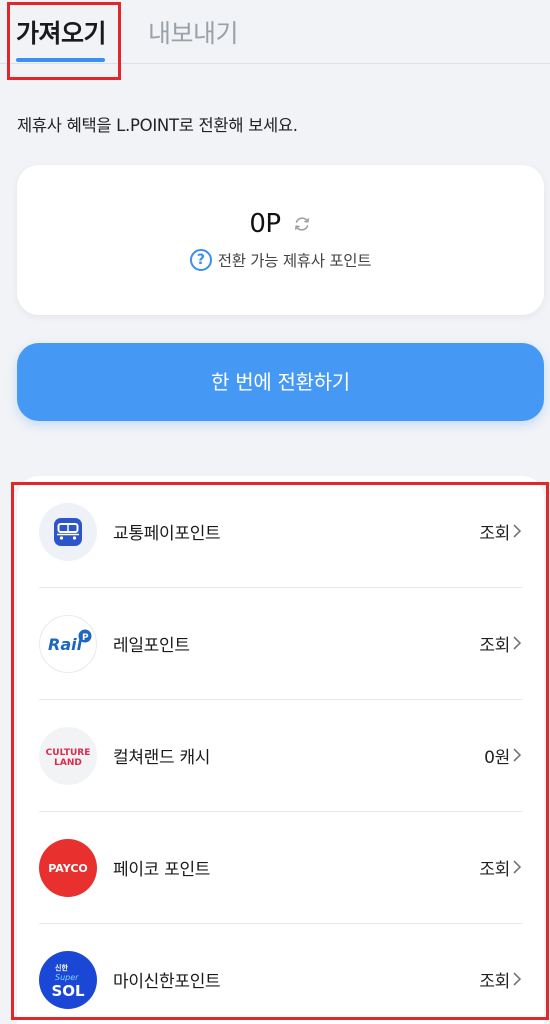 This screenshot has width=550, height=1024. What do you see at coordinates (61, 967) in the screenshot?
I see `sol-logo-text-1: 신한` at bounding box center [61, 967].